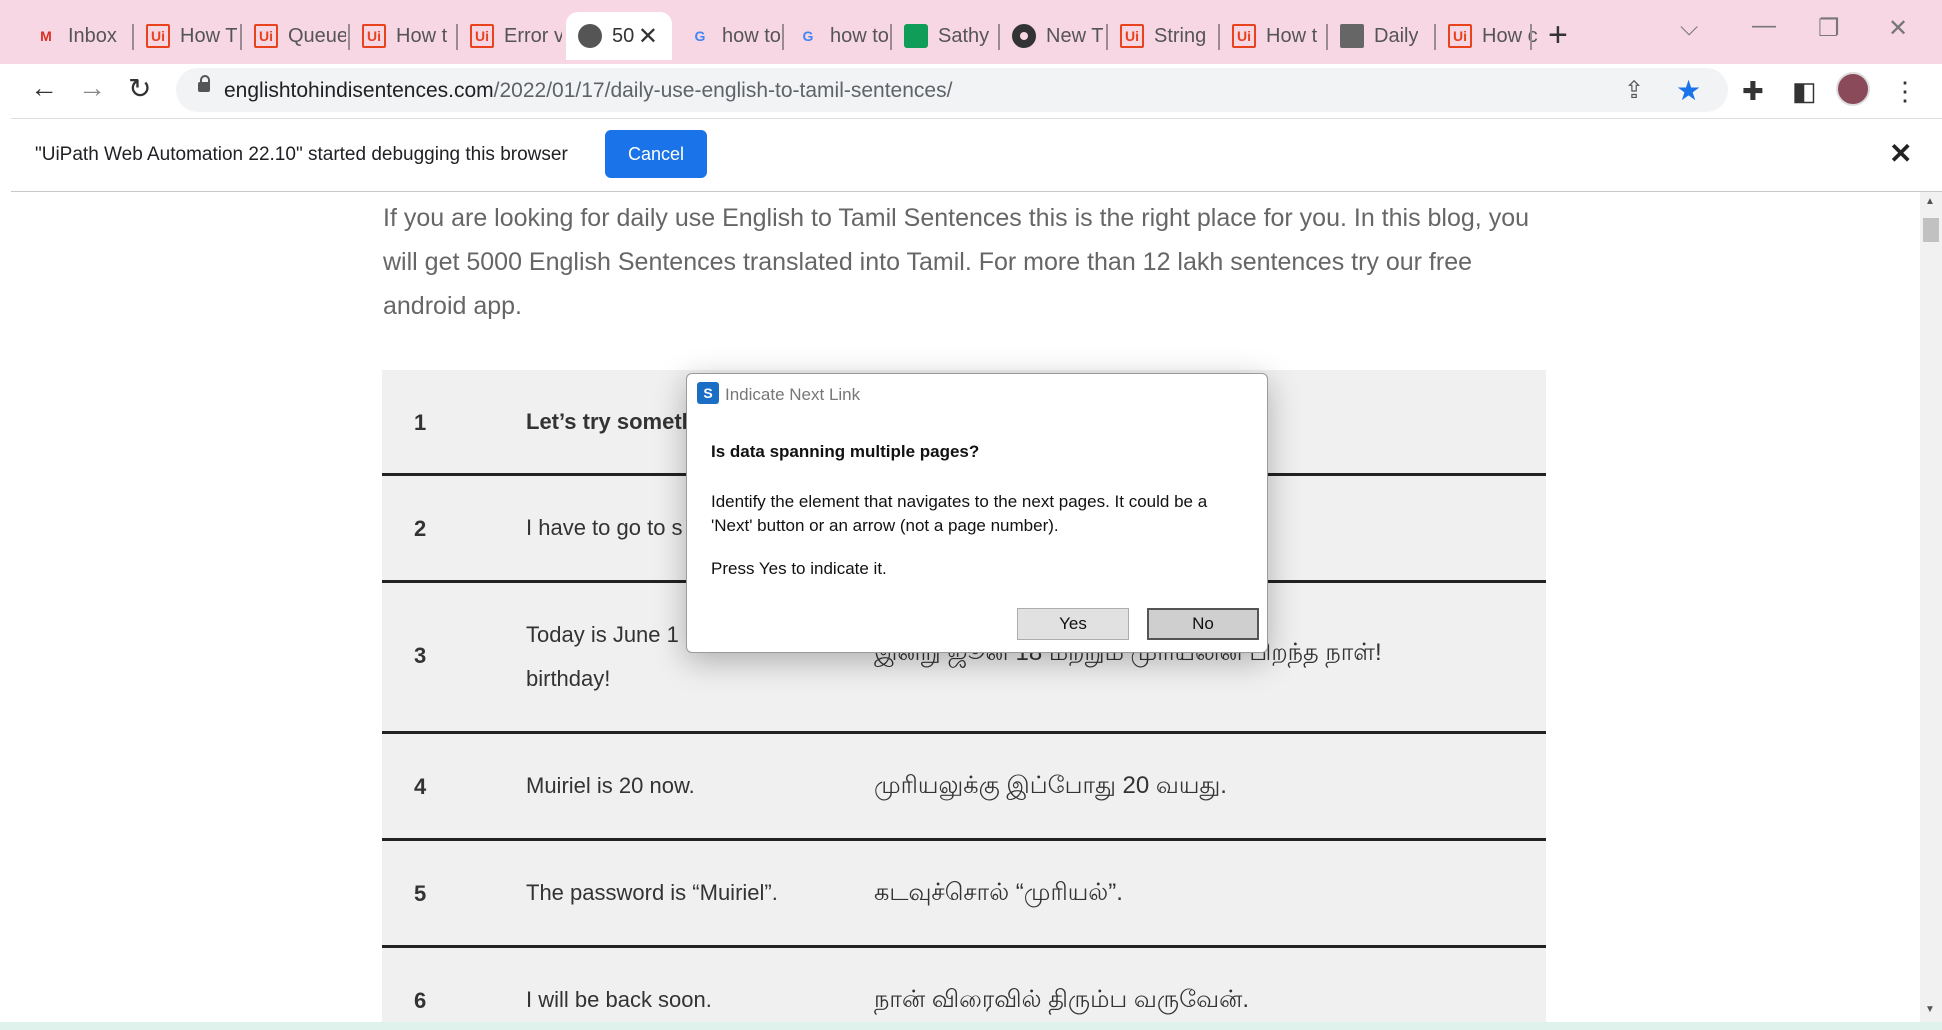  I want to click on gmail-icon: M, so click(46, 36).